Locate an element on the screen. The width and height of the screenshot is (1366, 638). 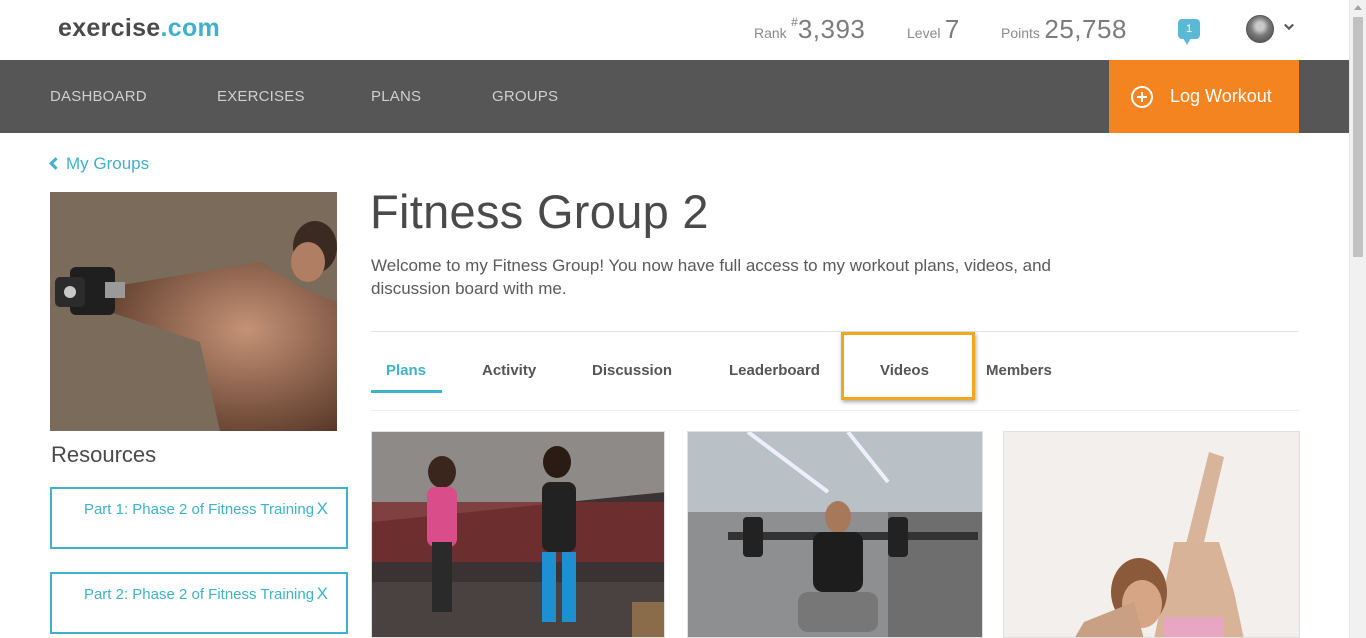
rank-stat: Rank #3,393 is located at coordinates (809, 29).